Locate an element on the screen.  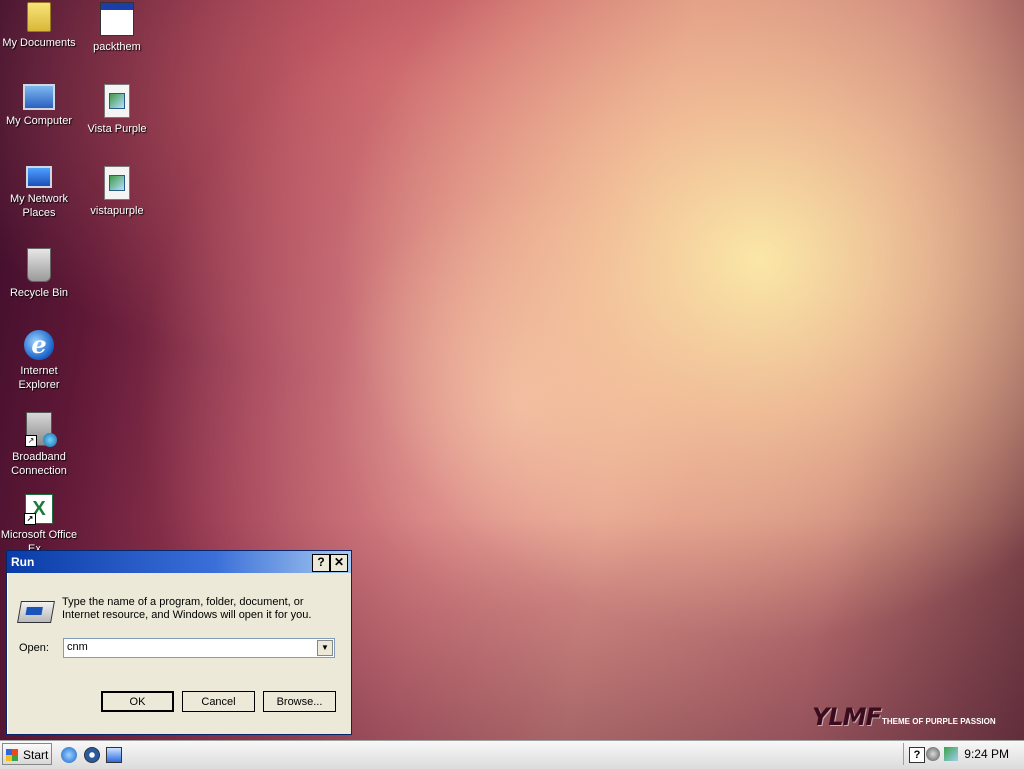
desktop-icon-broadband-connection: ↗ Broadband Connection is located at coordinates (39, 445).